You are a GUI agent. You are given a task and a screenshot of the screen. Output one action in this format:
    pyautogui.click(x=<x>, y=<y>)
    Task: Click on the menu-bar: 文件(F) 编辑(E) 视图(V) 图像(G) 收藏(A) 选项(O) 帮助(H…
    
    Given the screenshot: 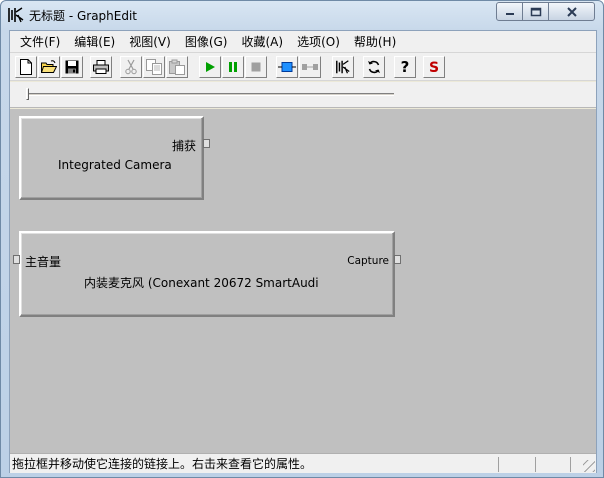 What is the action you would take?
    pyautogui.click(x=303, y=42)
    